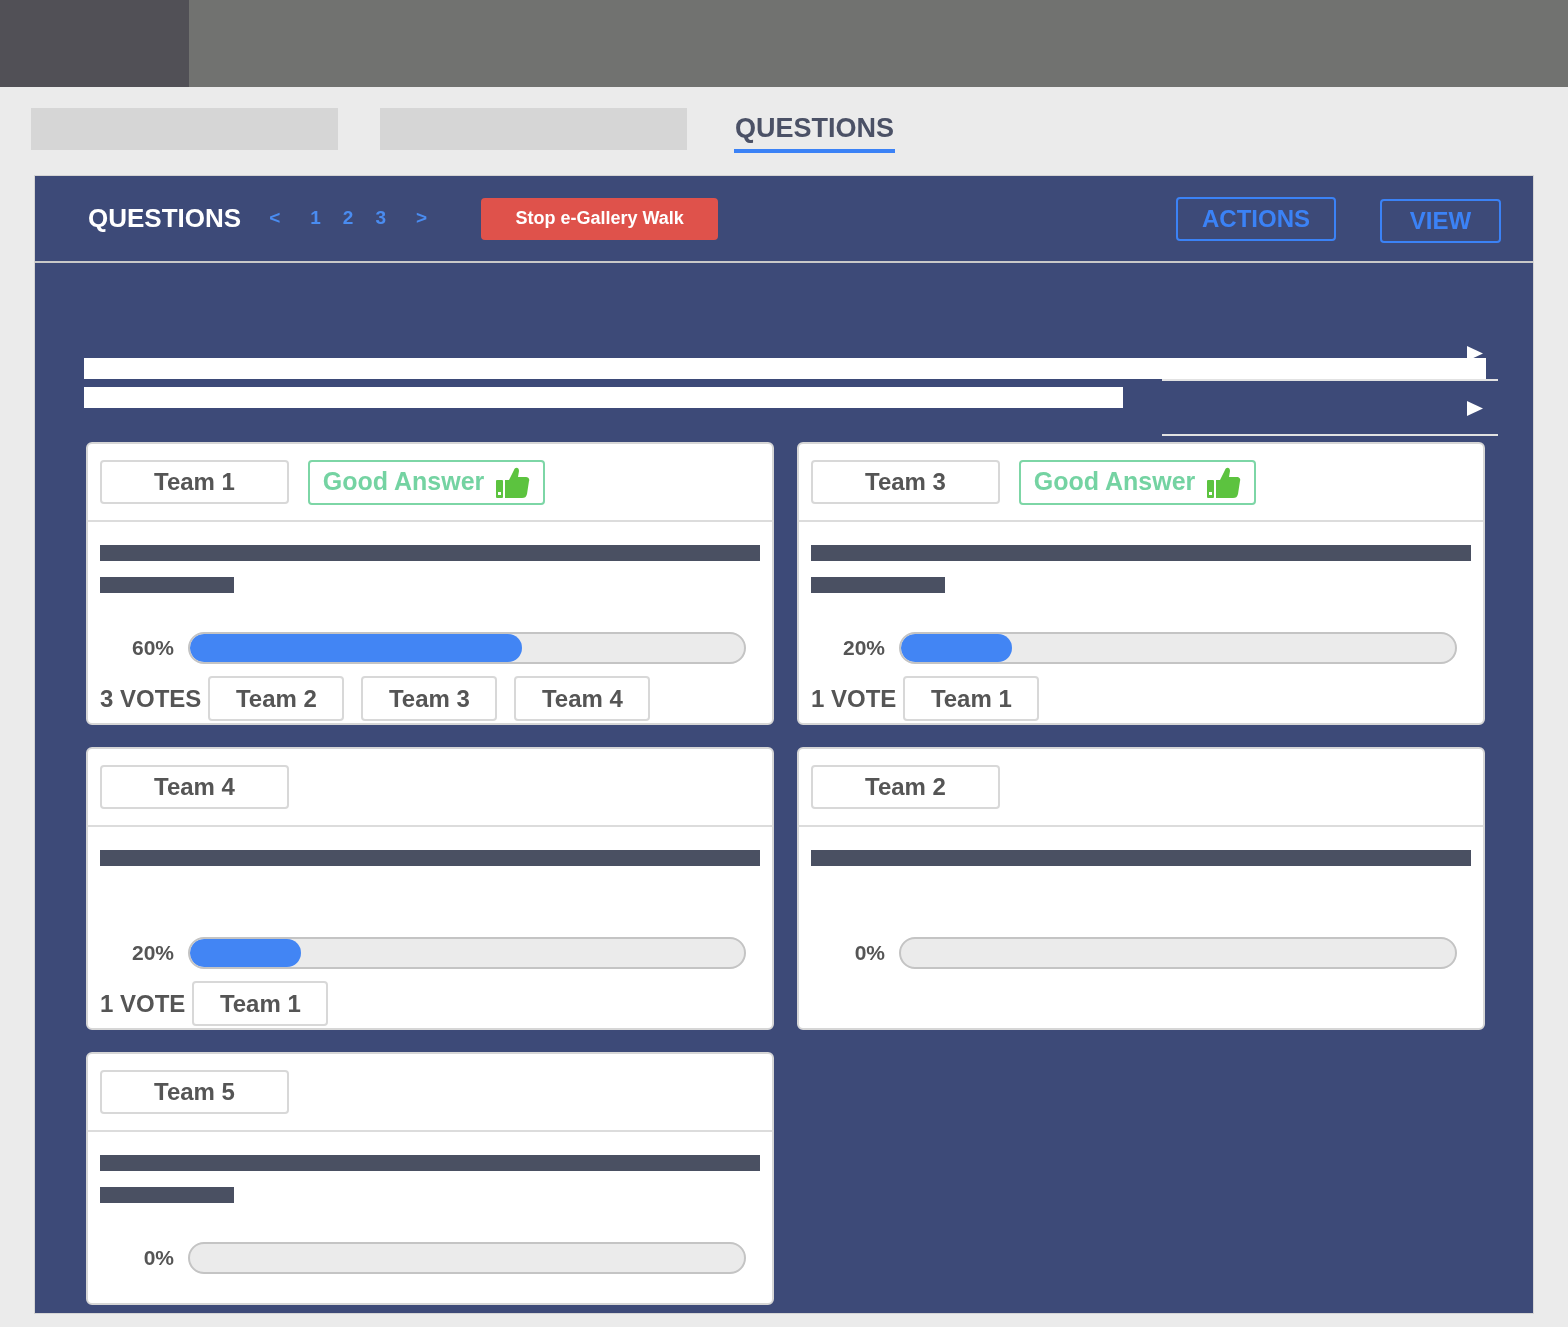 Image resolution: width=1568 pixels, height=1327 pixels. I want to click on stop-gallery-walk-button: Stop e-Gallery Walk, so click(600, 218).